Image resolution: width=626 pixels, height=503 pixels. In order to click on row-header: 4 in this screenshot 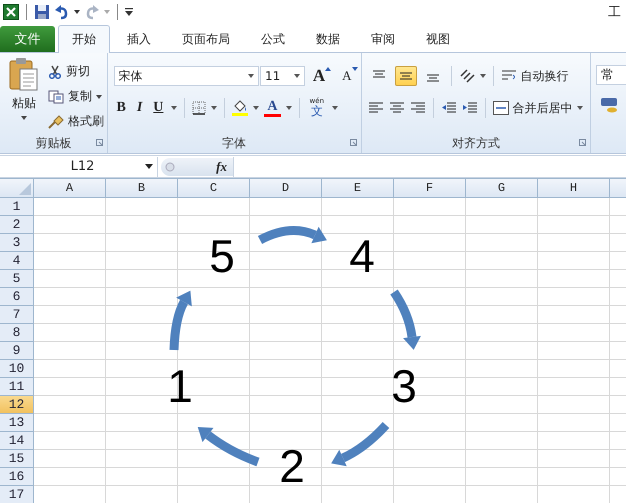, I will do `click(17, 261)`.